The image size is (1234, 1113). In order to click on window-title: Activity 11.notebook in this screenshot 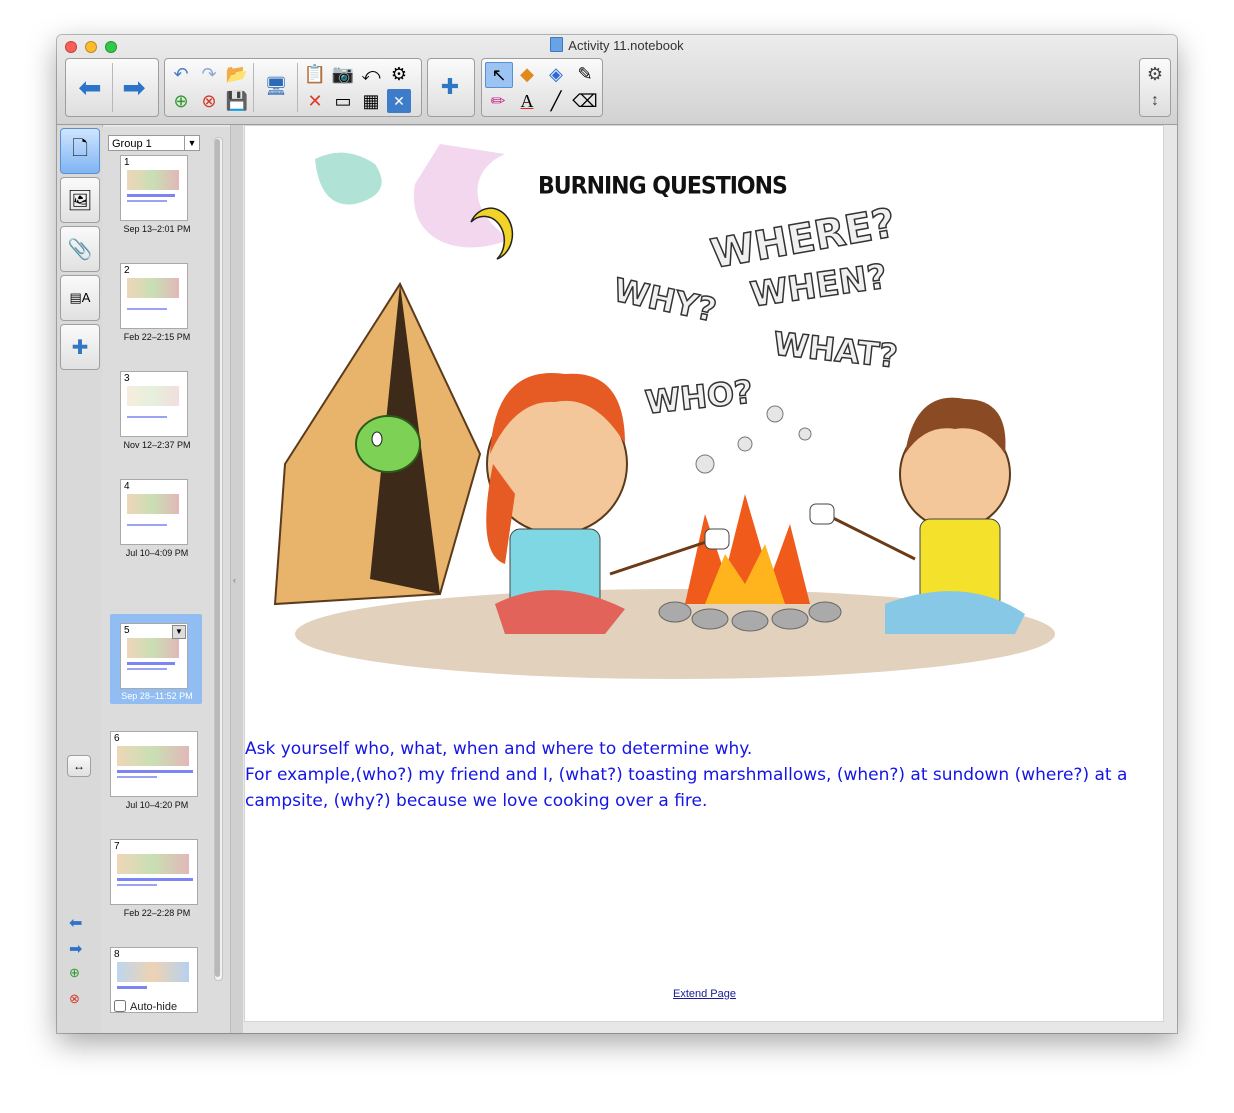, I will do `click(617, 45)`.